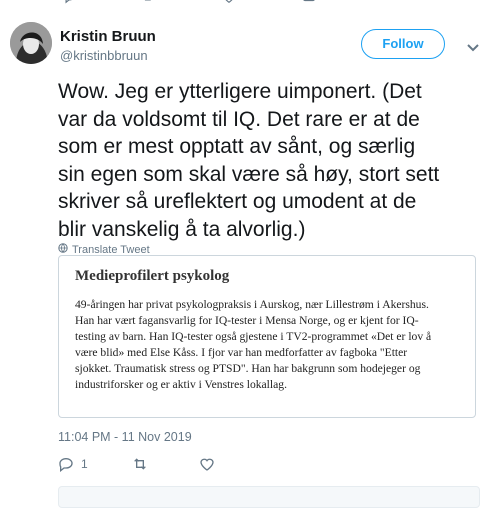 This screenshot has width=500, height=508. I want to click on author-handle: @kristinbbruun, so click(104, 55).